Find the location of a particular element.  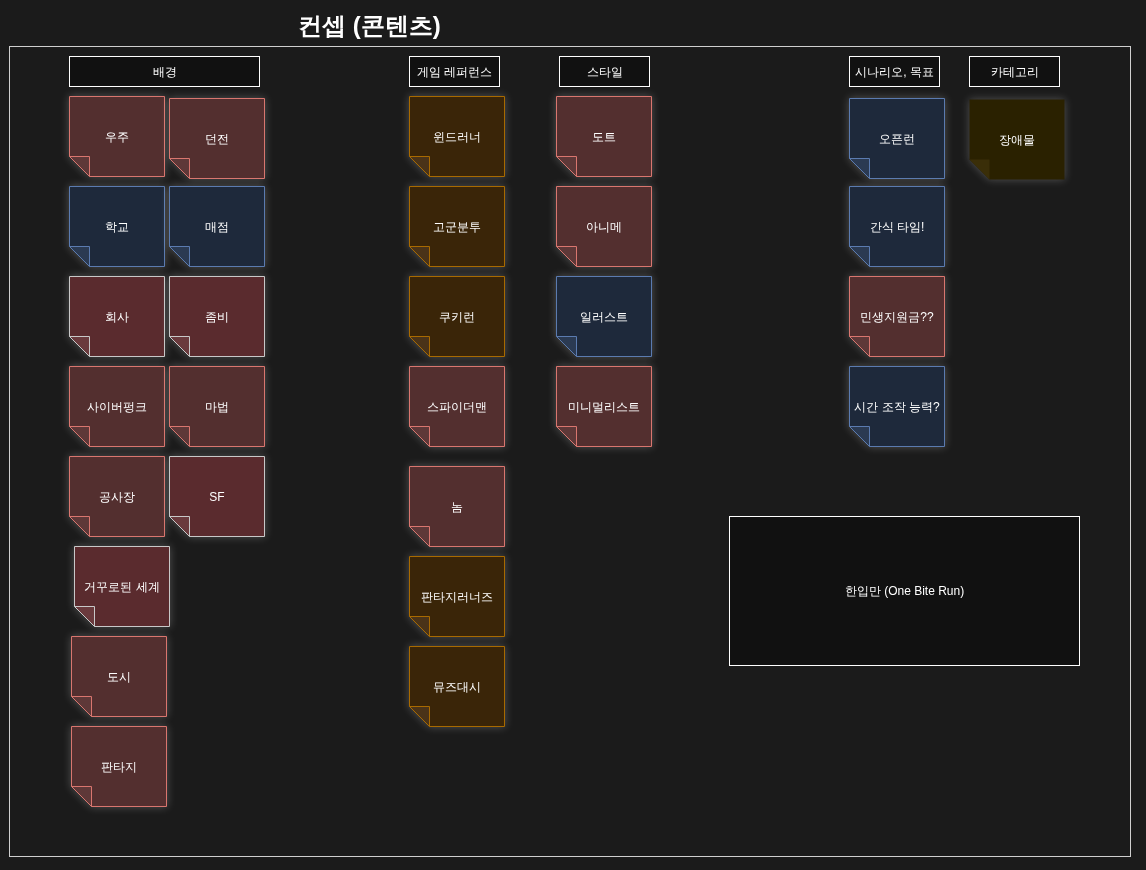

section-header: 배경 is located at coordinates (164, 71).